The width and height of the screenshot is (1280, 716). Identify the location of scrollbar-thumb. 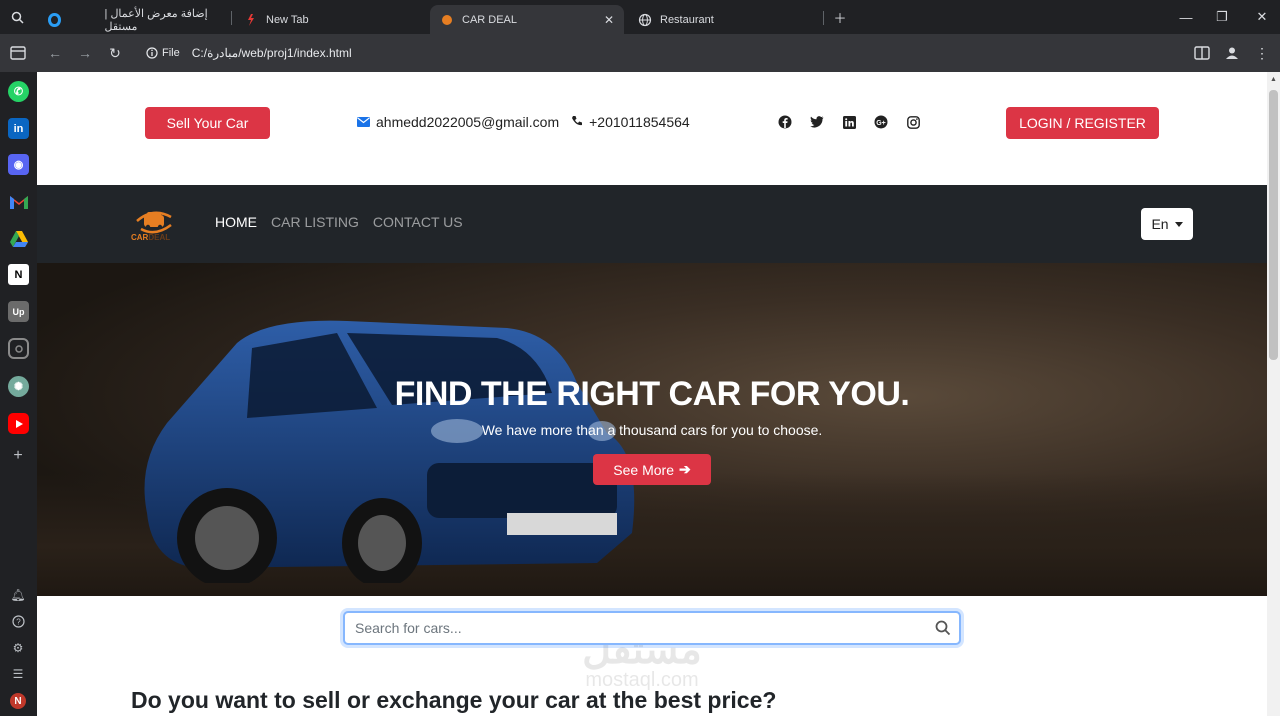
(1273, 225).